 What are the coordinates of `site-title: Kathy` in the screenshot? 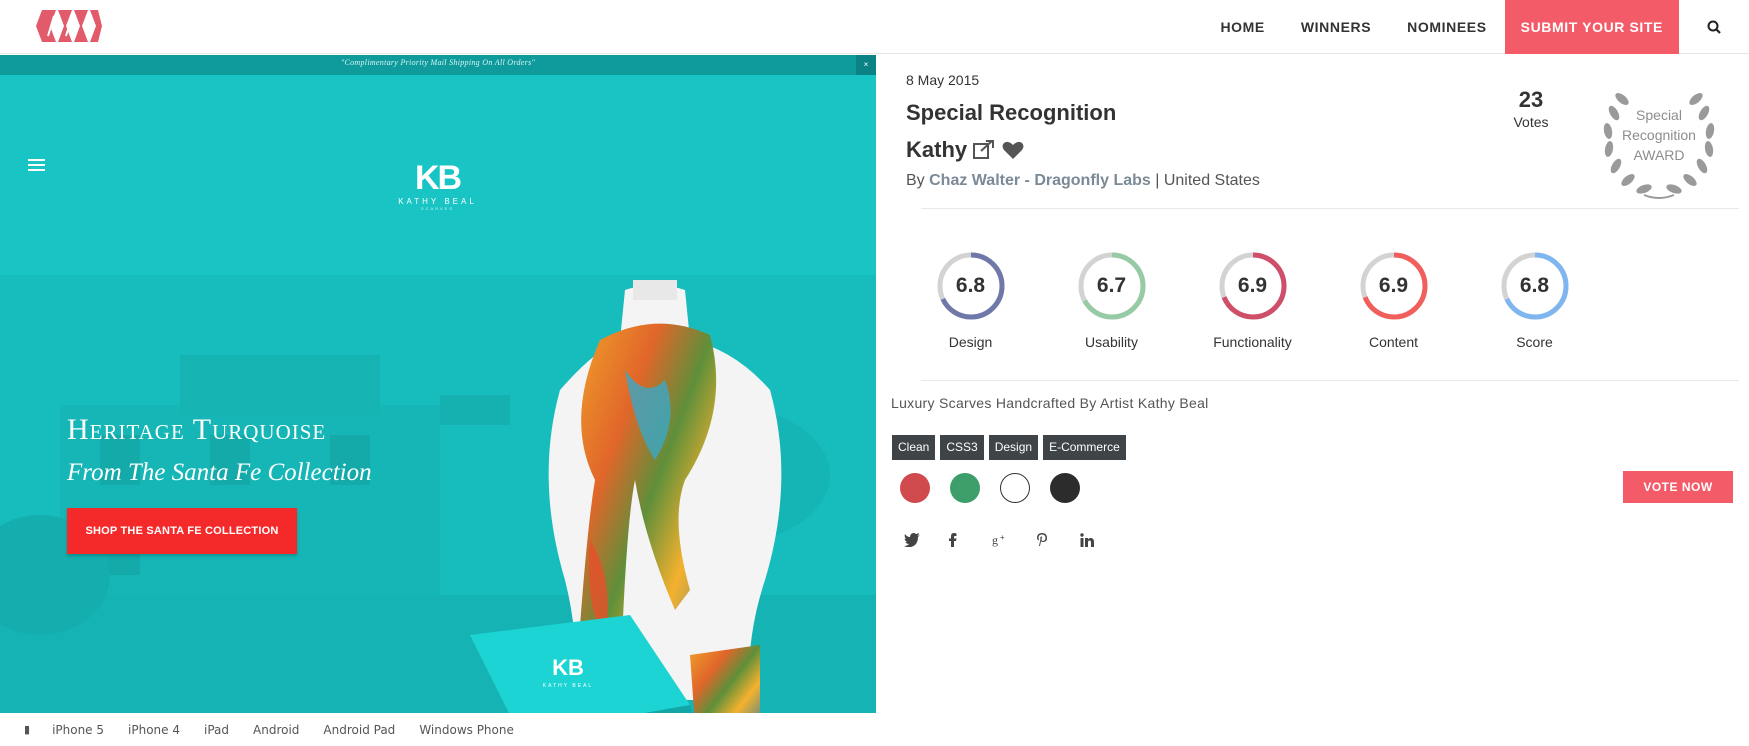 It's located at (965, 150).